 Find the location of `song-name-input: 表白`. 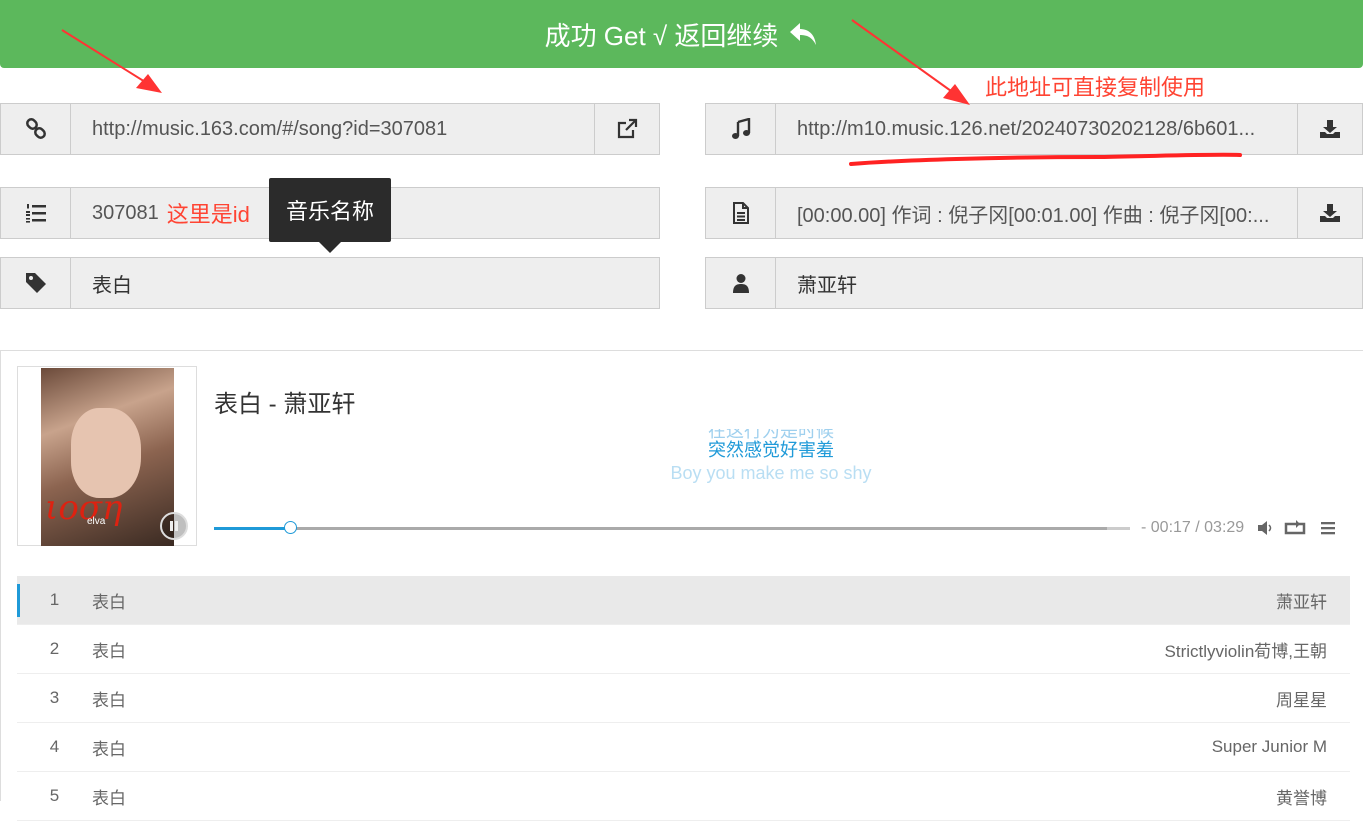

song-name-input: 表白 is located at coordinates (365, 283).